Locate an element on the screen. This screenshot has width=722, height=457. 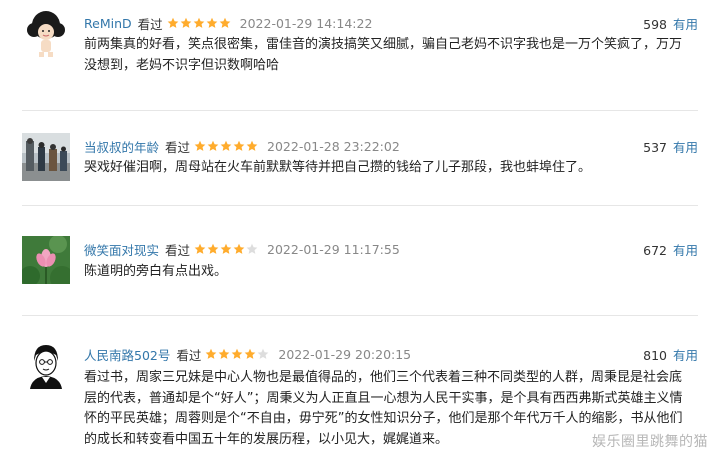
review-text: 哭戏好催泪啊，周母站在火车前默默等待并把自己攒的钱给了儿子那段，我也蚌埠住了。 is located at coordinates (338, 167).